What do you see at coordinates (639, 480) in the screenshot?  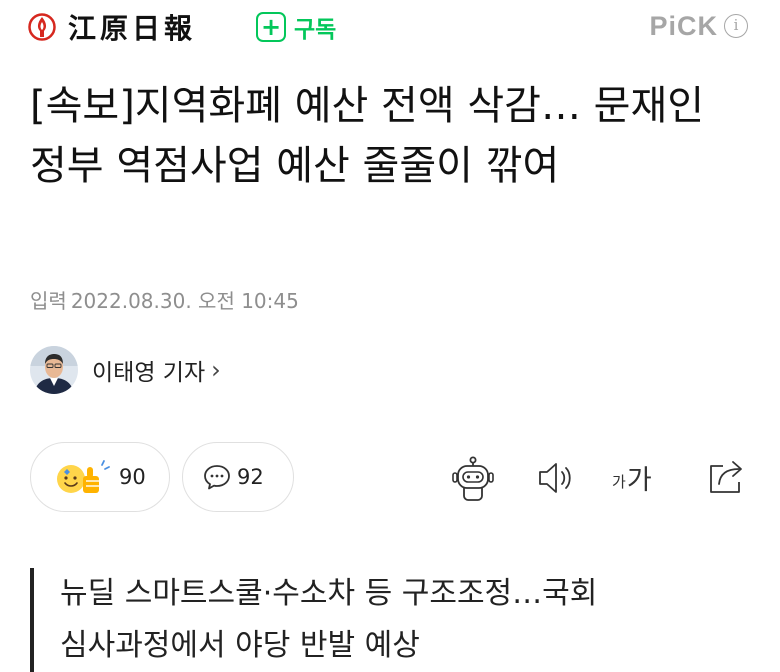 I see `font-size-large-label: 가` at bounding box center [639, 480].